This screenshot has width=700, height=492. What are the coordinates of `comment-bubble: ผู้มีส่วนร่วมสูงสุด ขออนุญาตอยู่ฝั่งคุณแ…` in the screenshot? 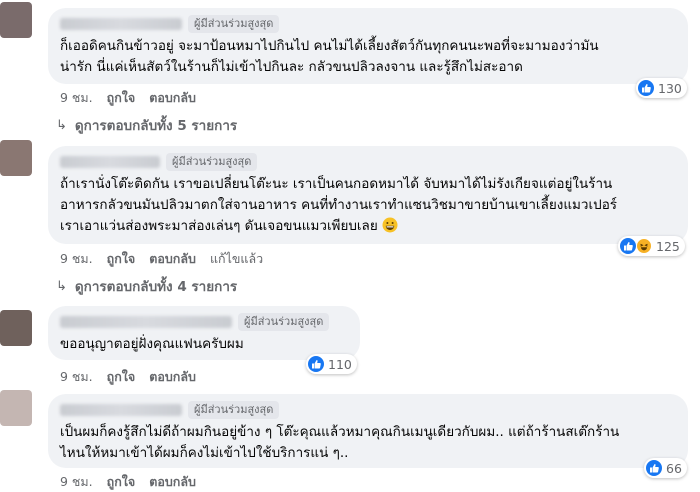 It's located at (204, 333).